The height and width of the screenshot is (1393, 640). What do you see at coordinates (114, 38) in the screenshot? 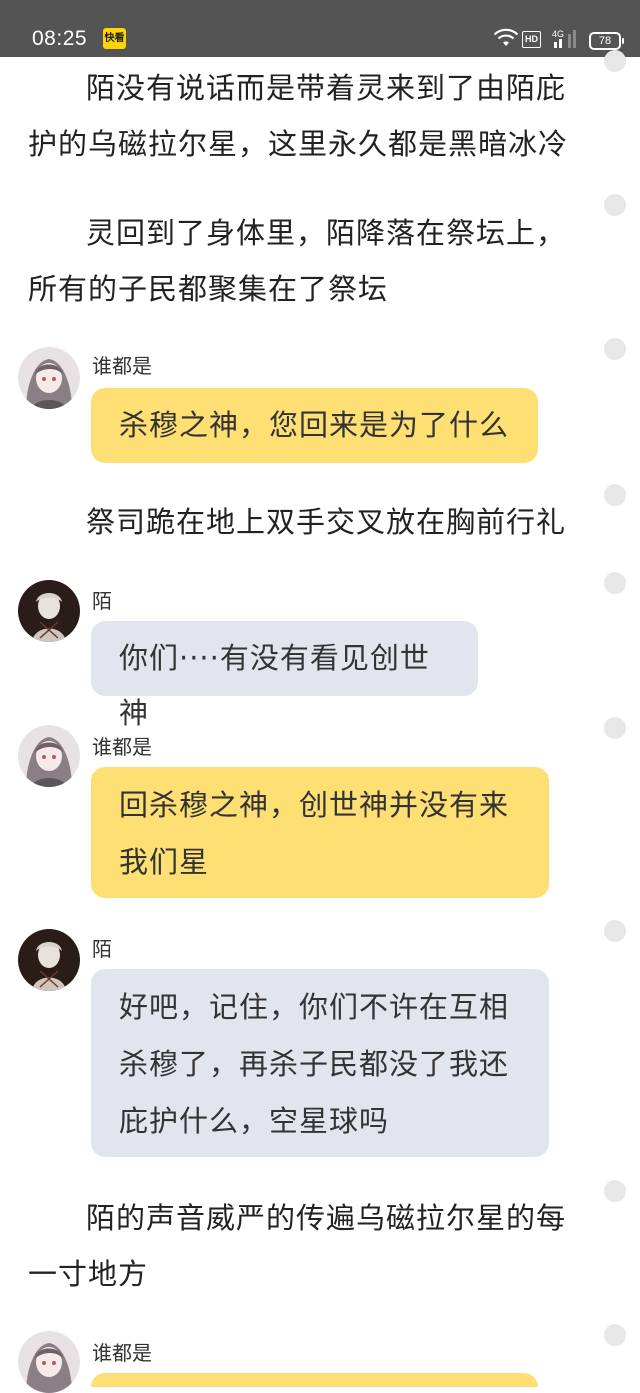
I see `kuaikan-app-icon: 快看` at bounding box center [114, 38].